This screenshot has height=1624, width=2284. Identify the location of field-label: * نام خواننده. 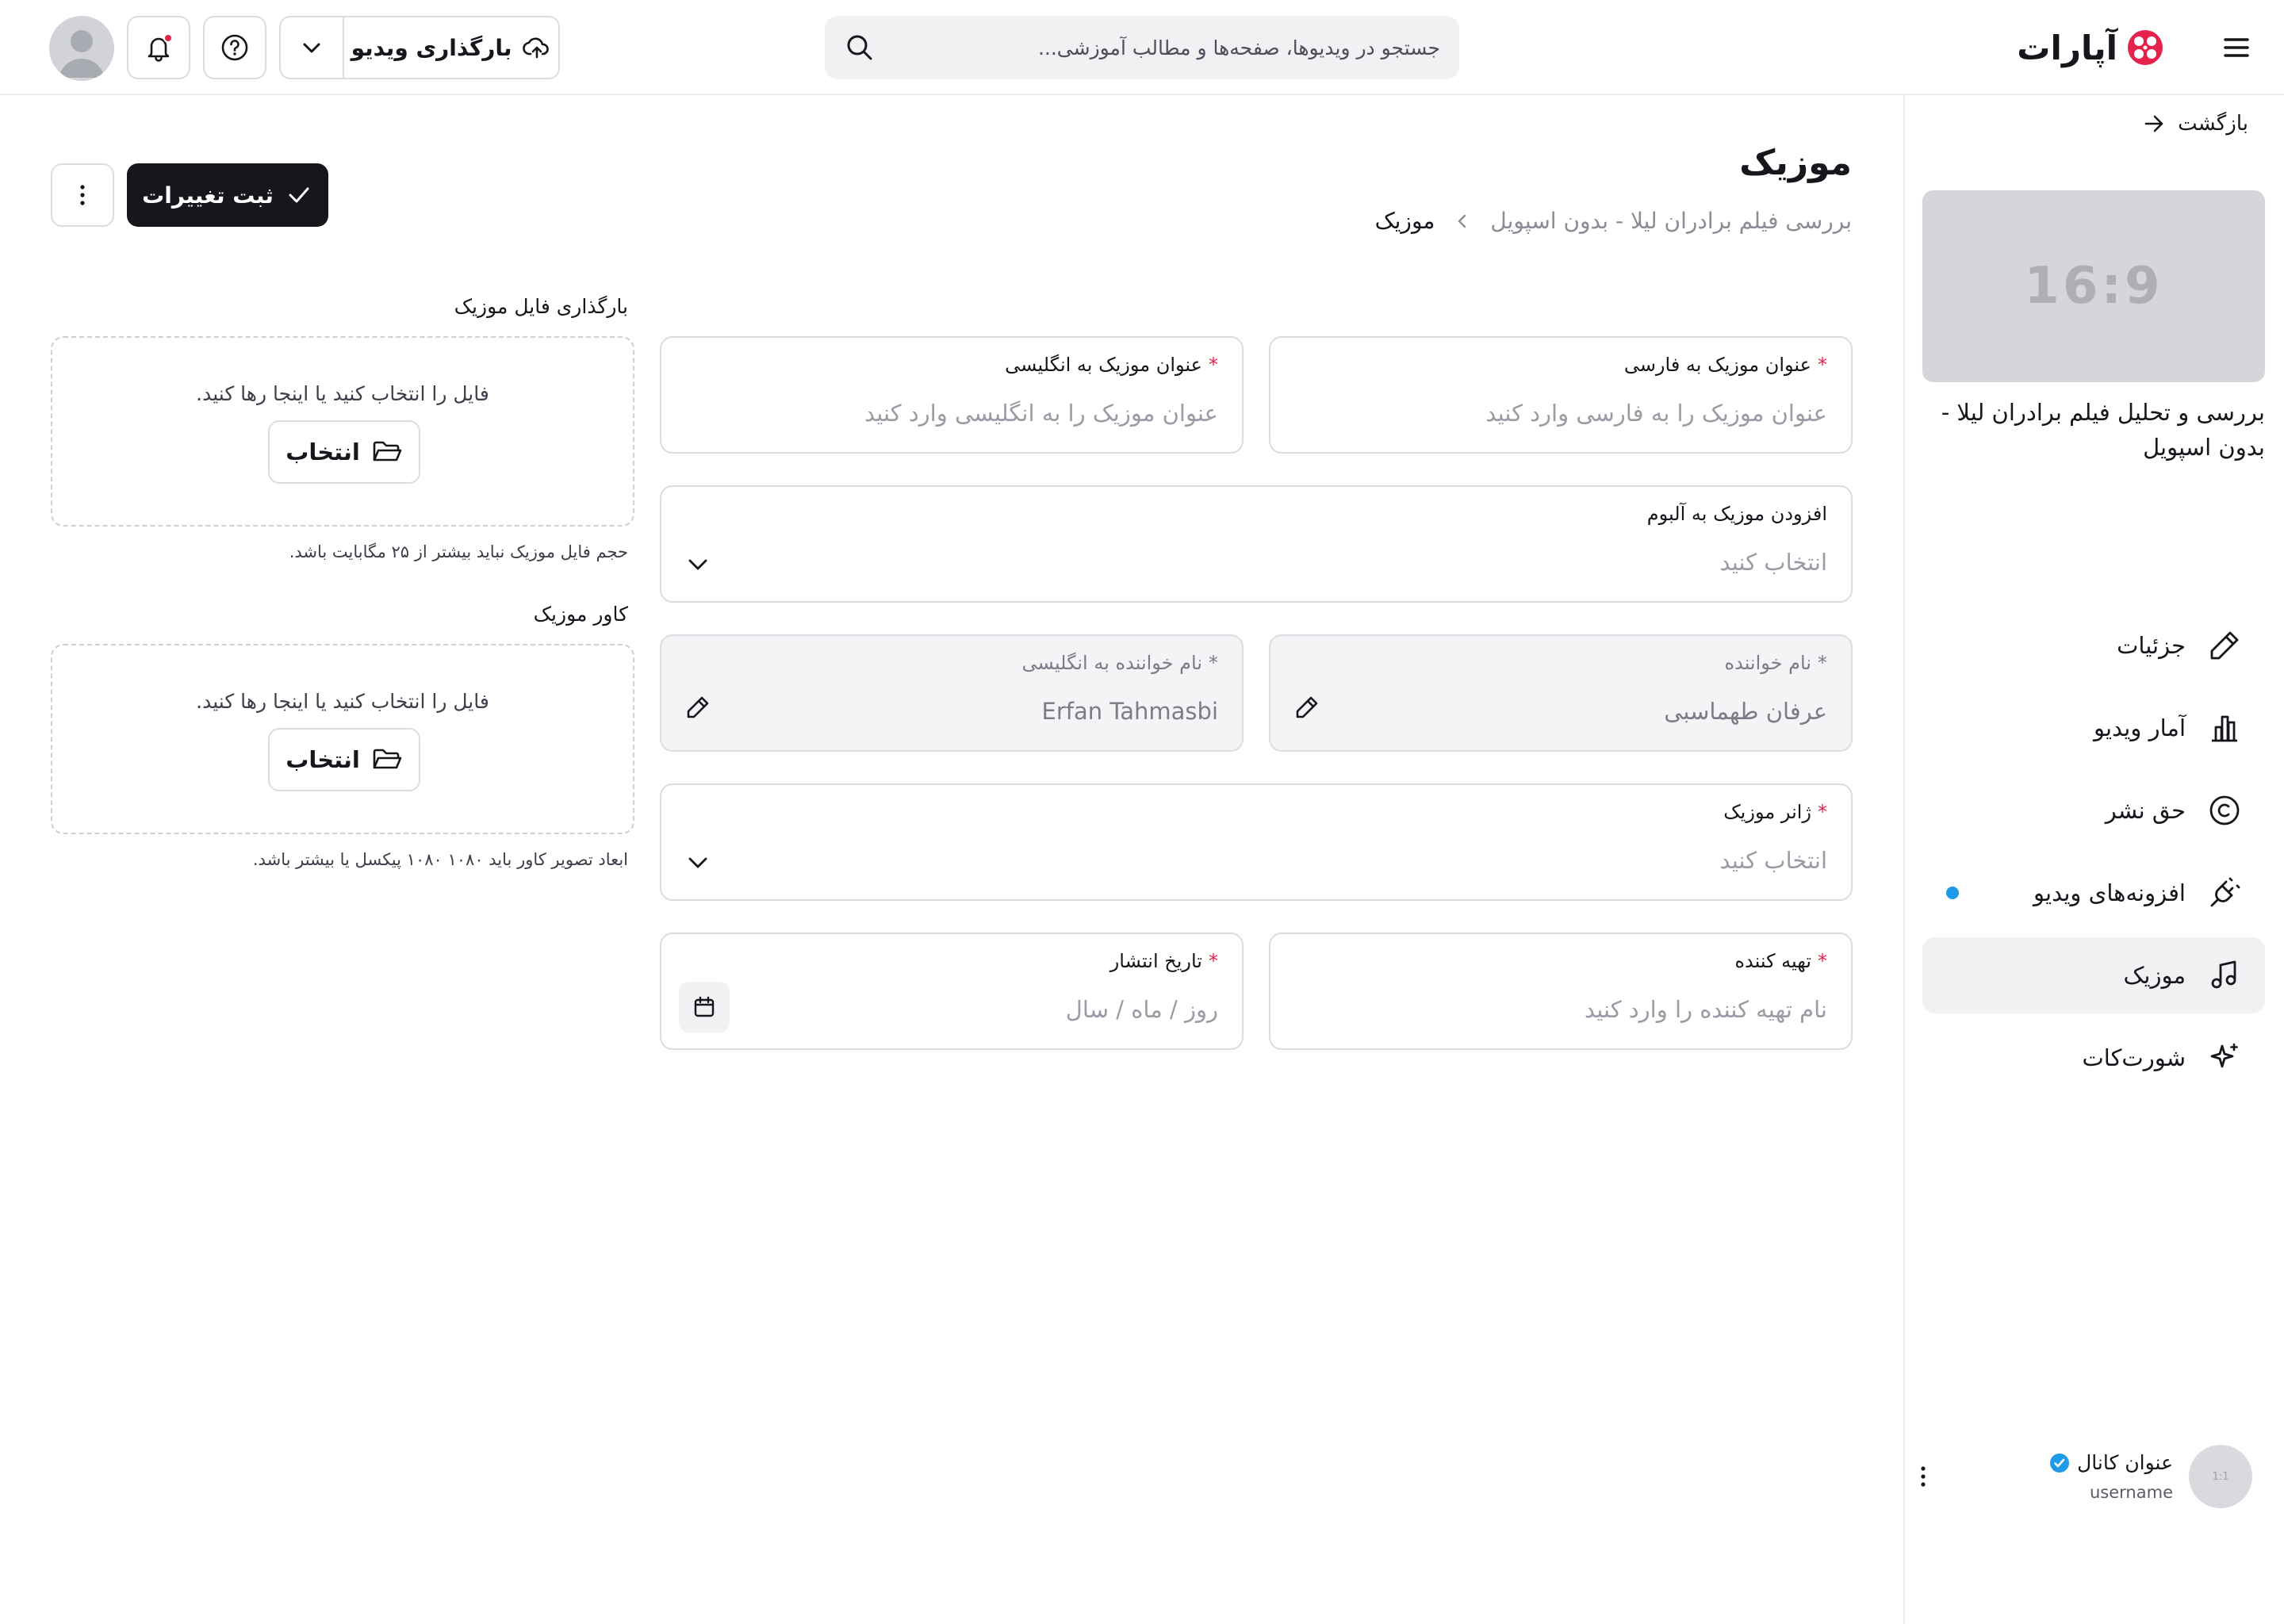
(1776, 663).